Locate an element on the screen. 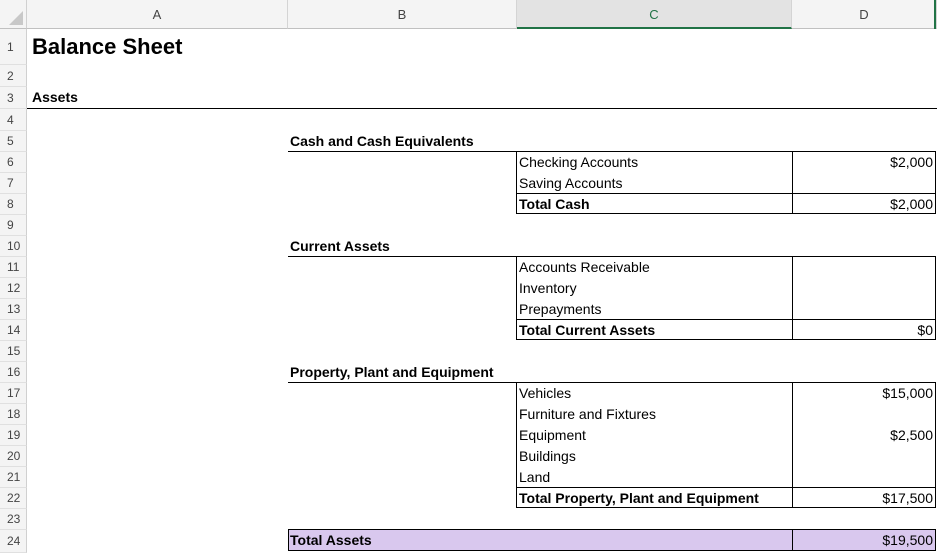  cash-item-checking: Checking Accounts is located at coordinates (651, 162).